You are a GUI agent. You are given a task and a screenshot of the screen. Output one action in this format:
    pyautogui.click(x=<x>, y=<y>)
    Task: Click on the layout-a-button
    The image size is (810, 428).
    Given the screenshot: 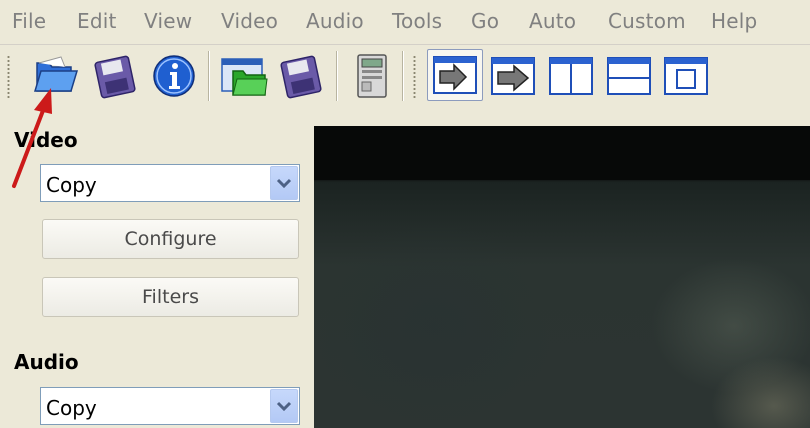 What is the action you would take?
    pyautogui.click(x=455, y=75)
    